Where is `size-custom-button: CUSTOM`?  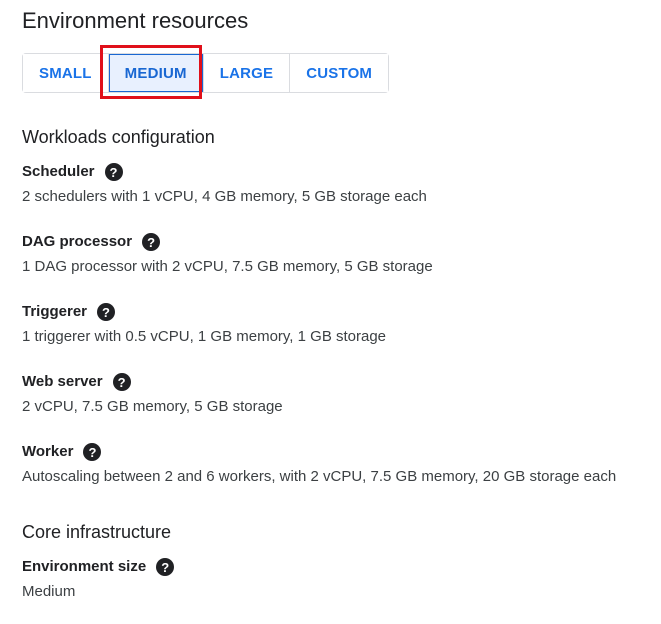
size-custom-button: CUSTOM is located at coordinates (339, 73).